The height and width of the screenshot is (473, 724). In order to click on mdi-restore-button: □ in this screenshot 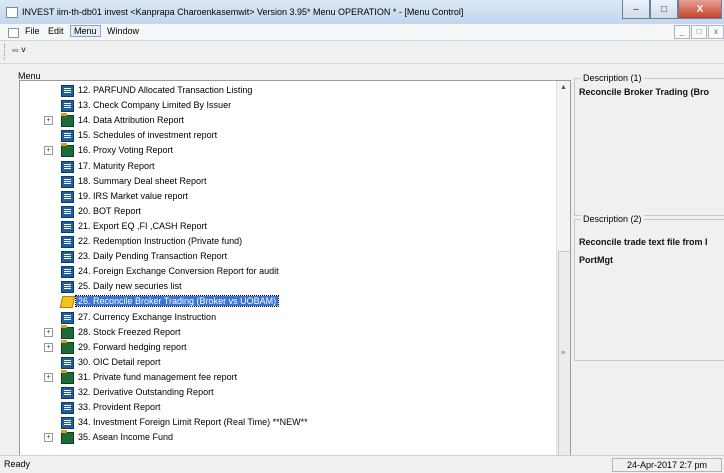, I will do `click(699, 32)`.